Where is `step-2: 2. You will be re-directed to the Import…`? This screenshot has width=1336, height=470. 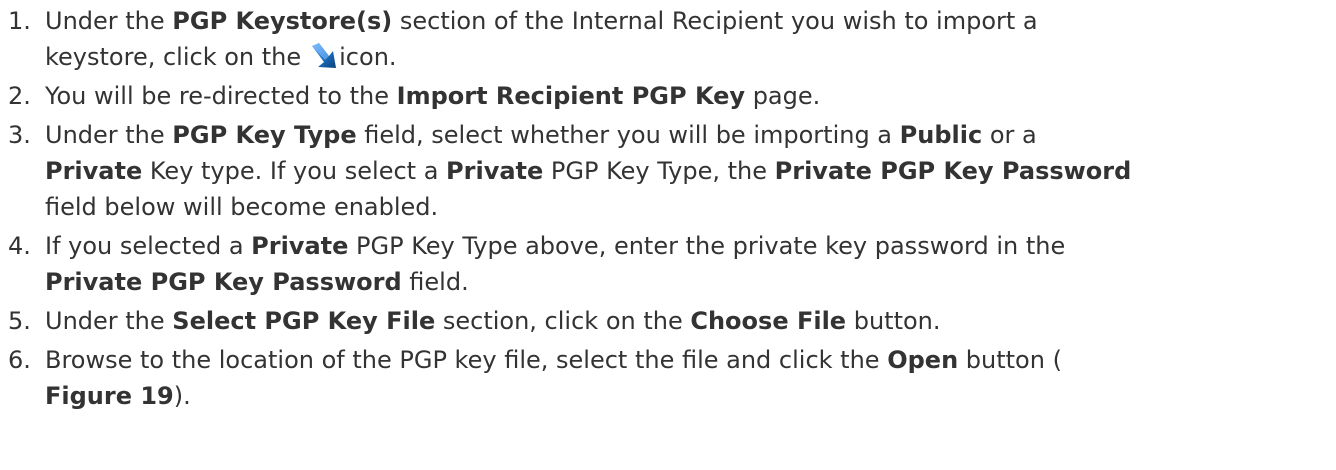
step-2: 2. You will be re-directed to the Import… is located at coordinates (668, 96).